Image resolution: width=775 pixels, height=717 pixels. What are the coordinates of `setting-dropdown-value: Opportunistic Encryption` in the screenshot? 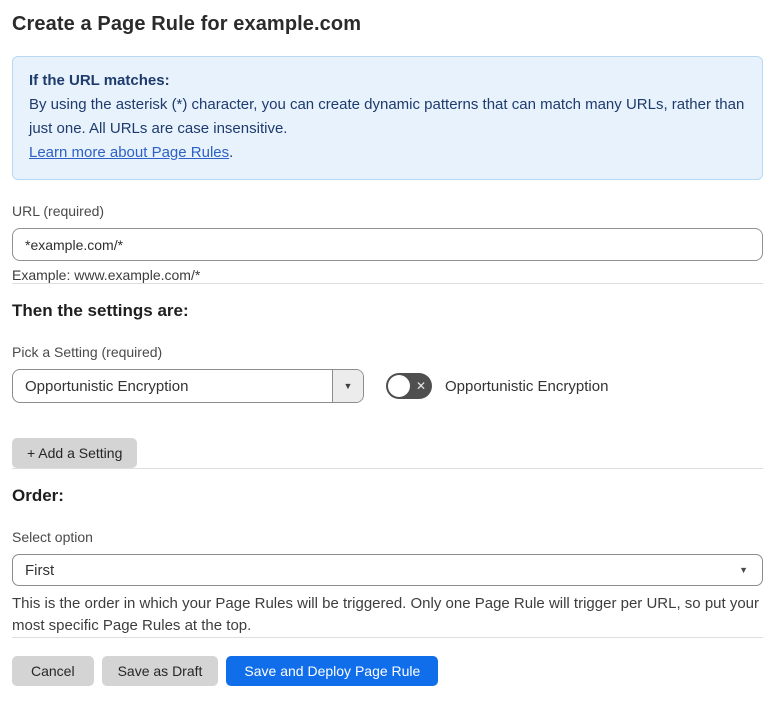 It's located at (107, 386).